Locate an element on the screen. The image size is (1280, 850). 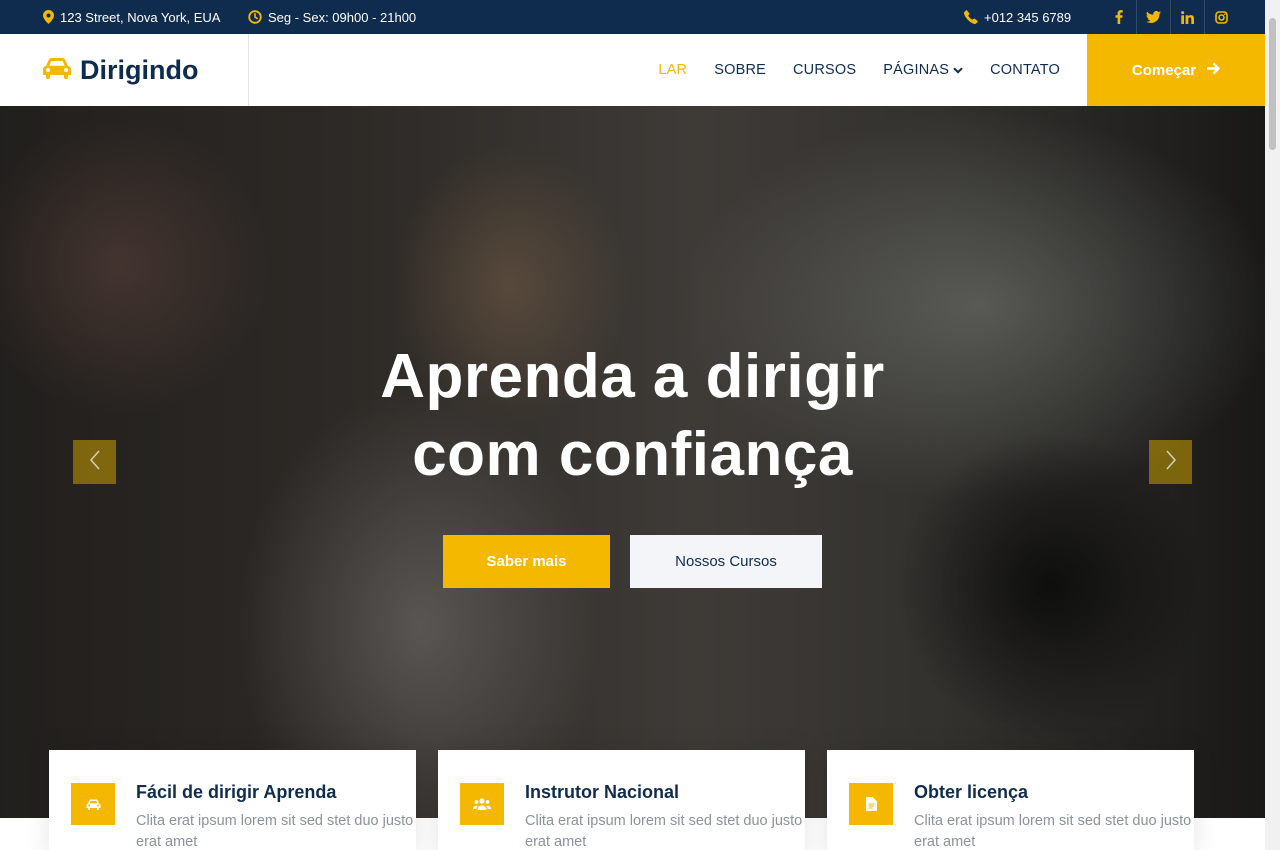
start-button: Começar is located at coordinates (1176, 70).